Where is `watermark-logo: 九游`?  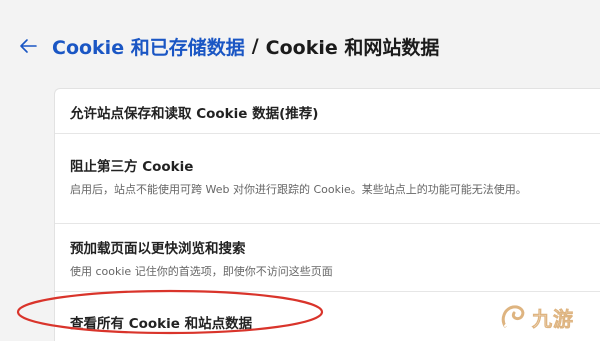 watermark-logo: 九游 is located at coordinates (543, 317).